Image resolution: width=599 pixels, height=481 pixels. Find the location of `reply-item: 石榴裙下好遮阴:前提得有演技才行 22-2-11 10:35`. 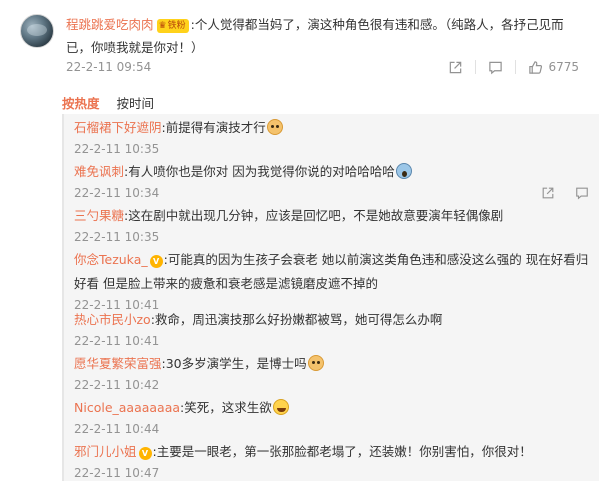

reply-item: 石榴裙下好遮阴:前提得有演技才行 22-2-11 10:35 is located at coordinates (331, 137).